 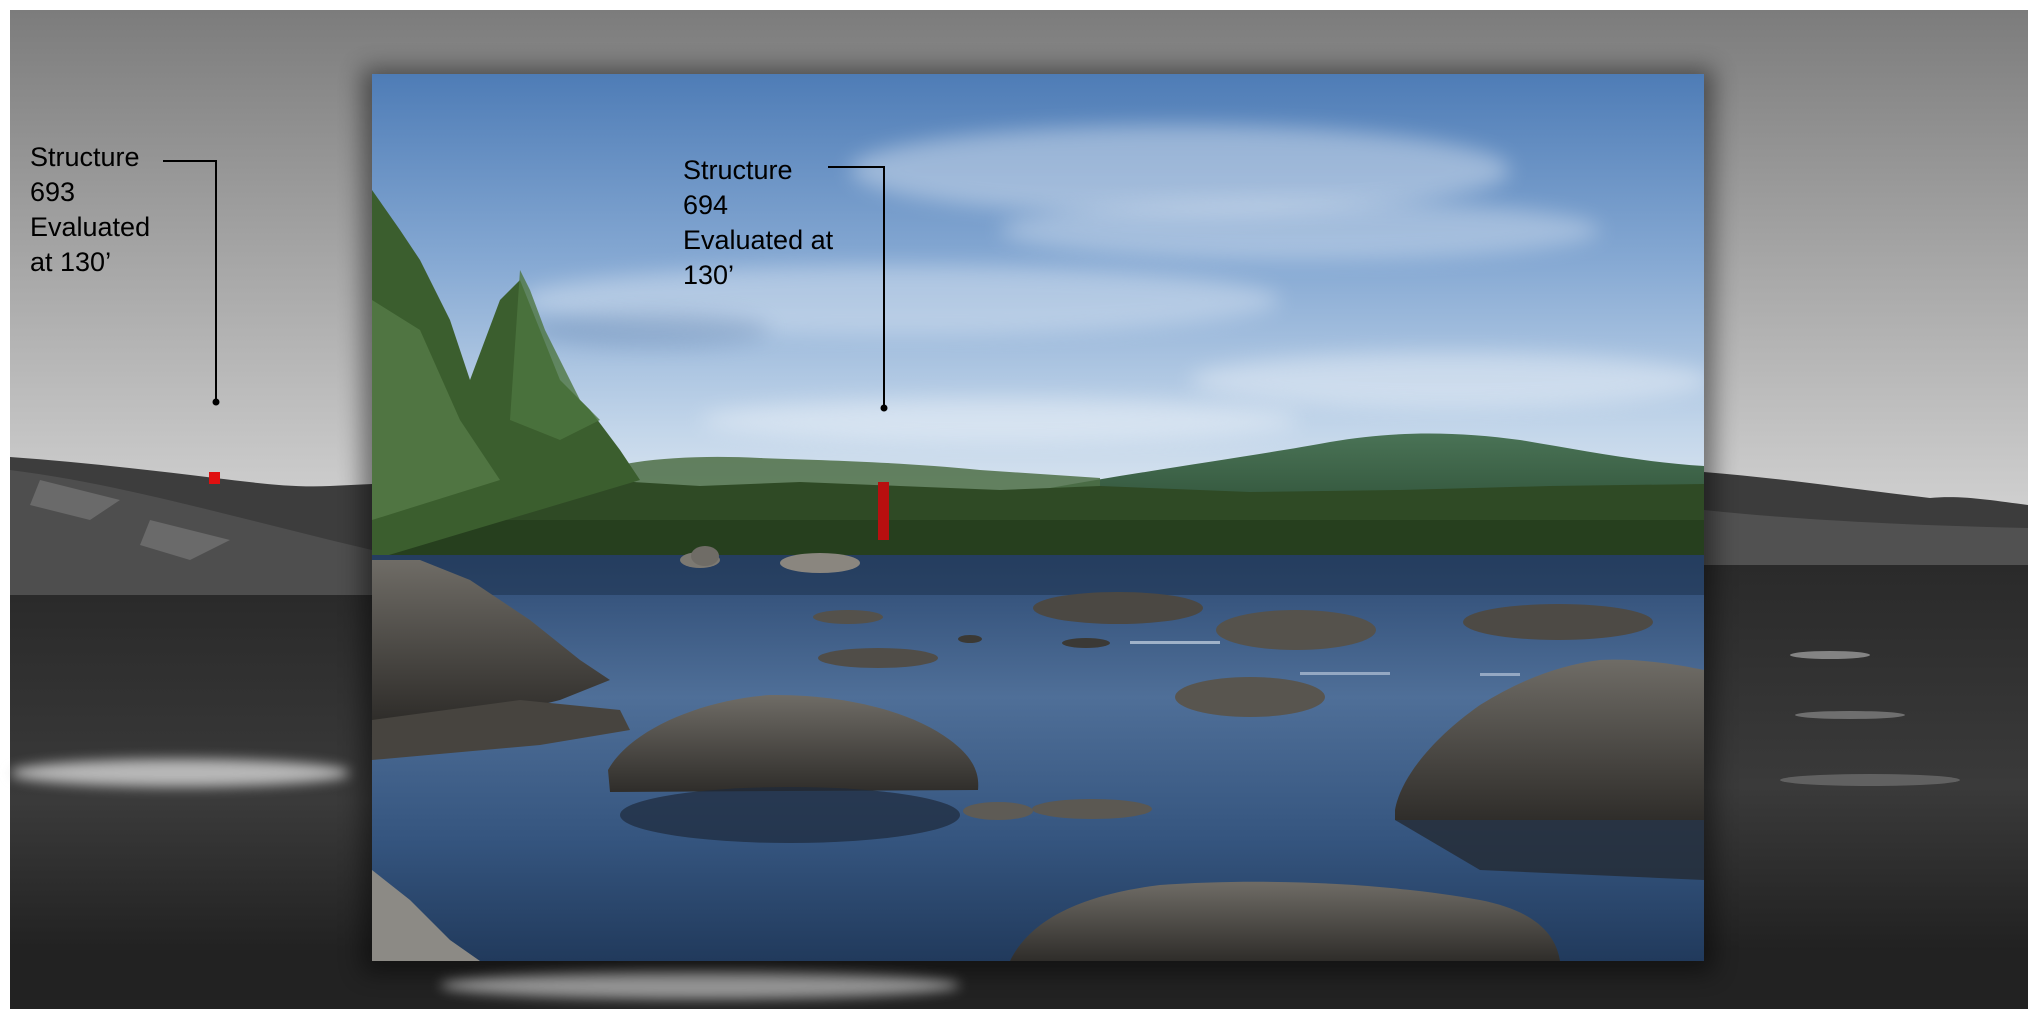 What do you see at coordinates (71, 262) in the screenshot?
I see `callout-693-line-4: at 130’` at bounding box center [71, 262].